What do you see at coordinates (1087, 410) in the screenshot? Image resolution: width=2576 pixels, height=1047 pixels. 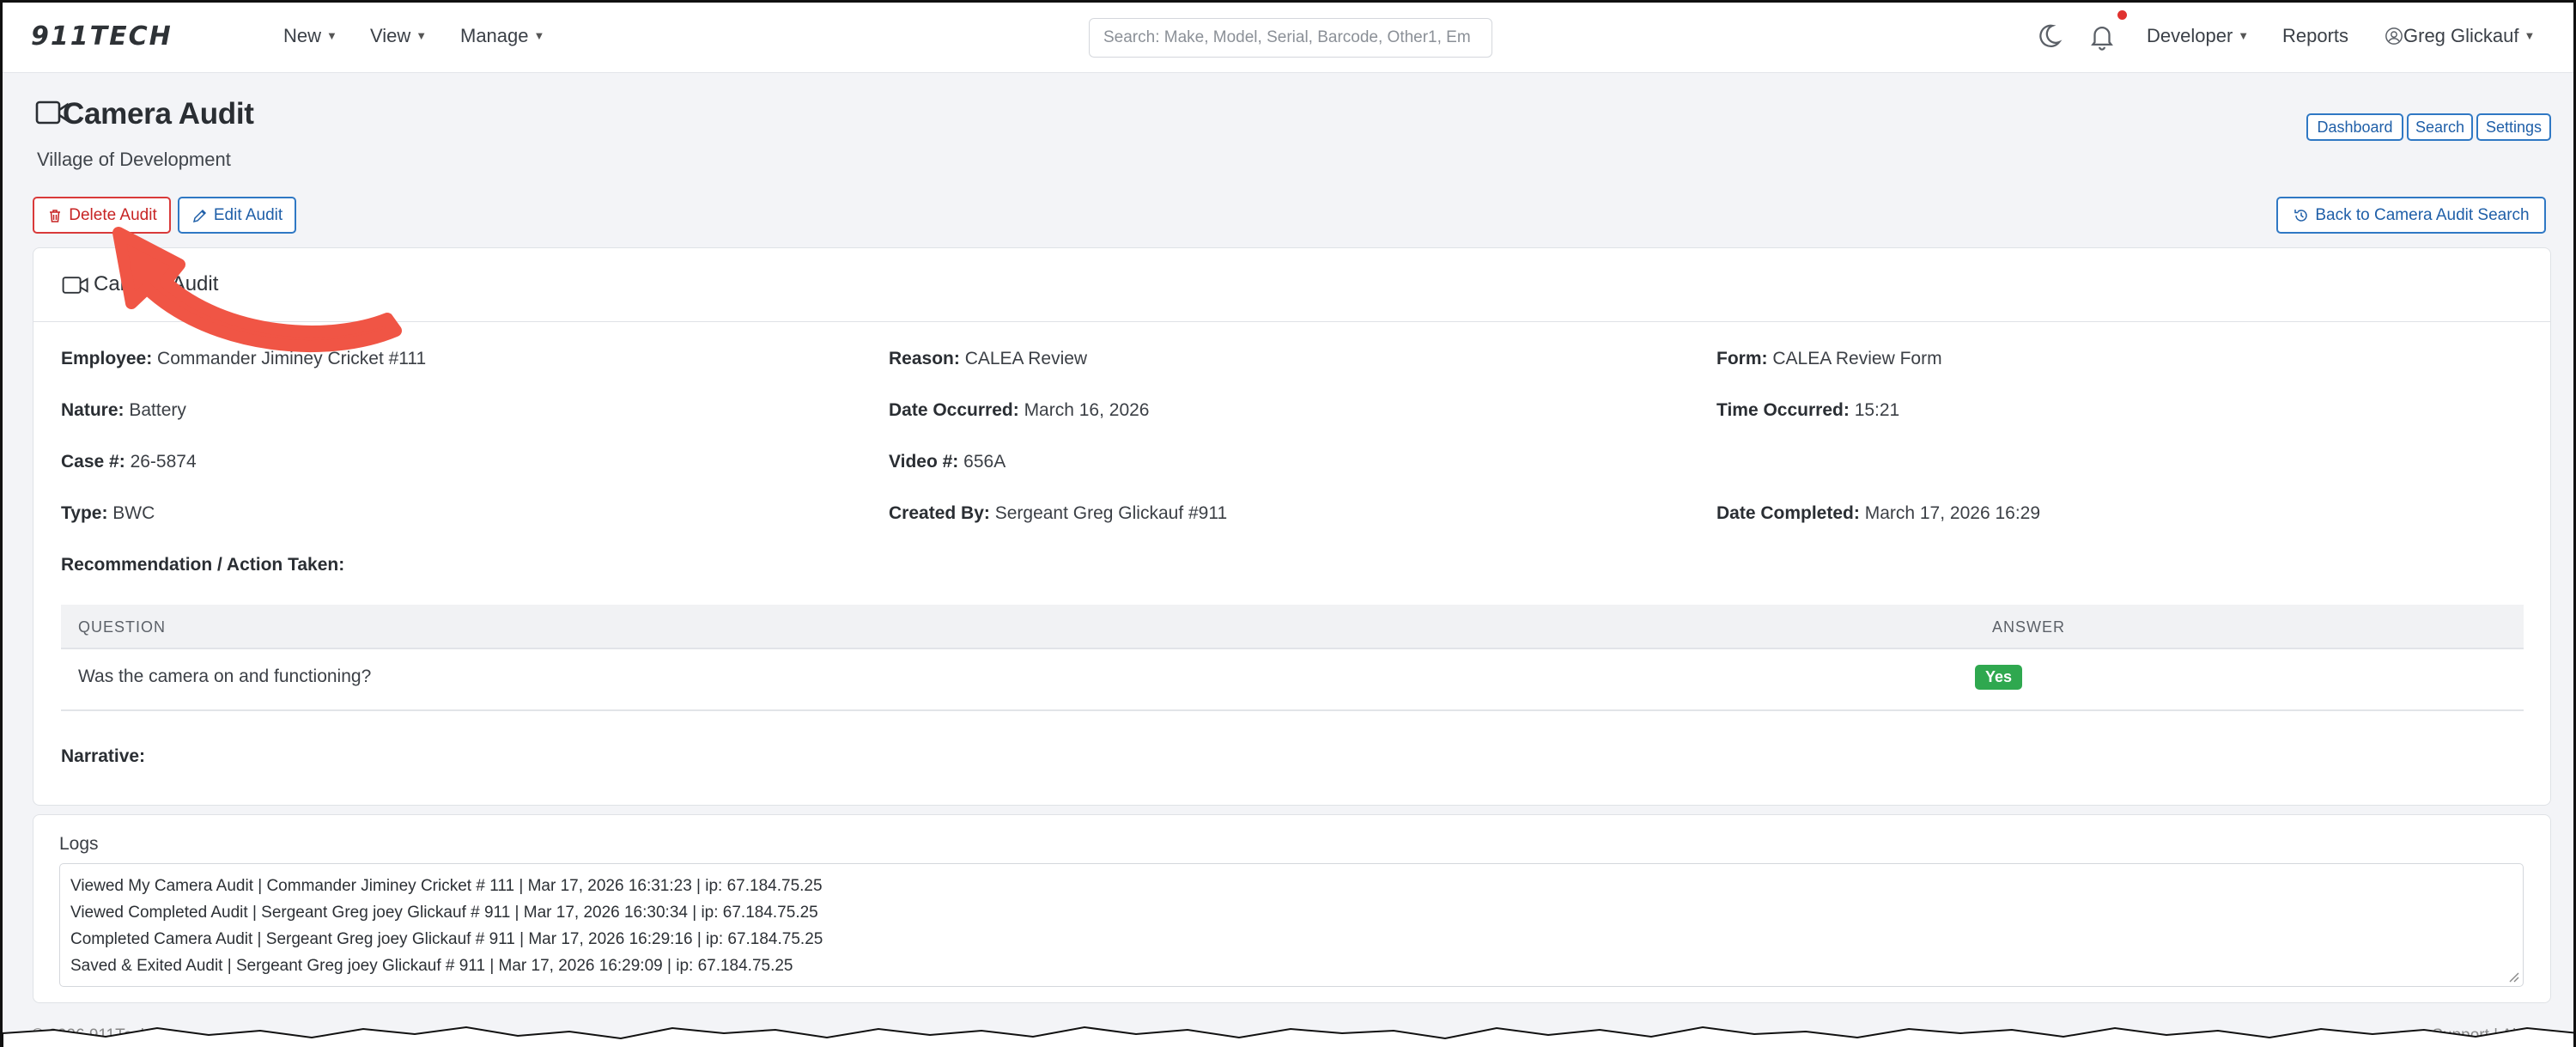 I see `field-date-occurred-value: March 16, 2026` at bounding box center [1087, 410].